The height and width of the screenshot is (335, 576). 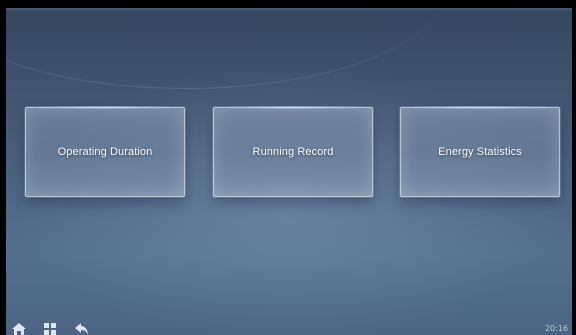 I want to click on top-edge-line, so click(x=289, y=9).